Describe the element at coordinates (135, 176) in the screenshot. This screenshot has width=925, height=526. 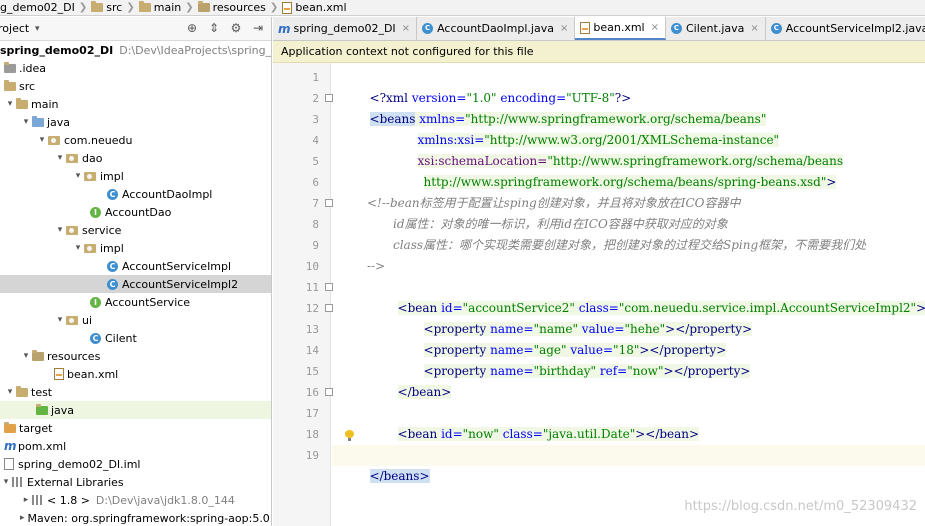
I see `tree-item-dao-impl: ▾ impl` at that location.